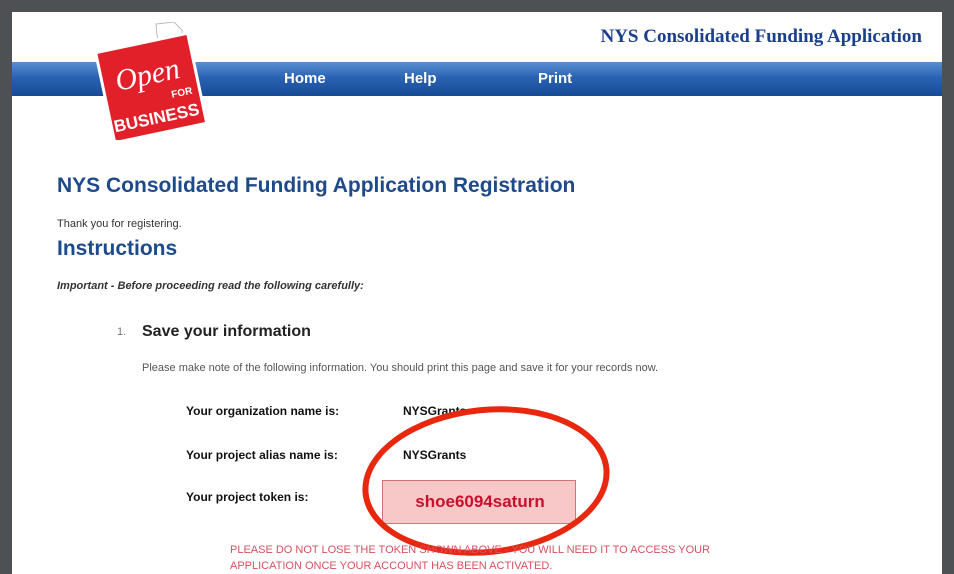  What do you see at coordinates (122, 332) in the screenshot?
I see `step-number: 1.` at bounding box center [122, 332].